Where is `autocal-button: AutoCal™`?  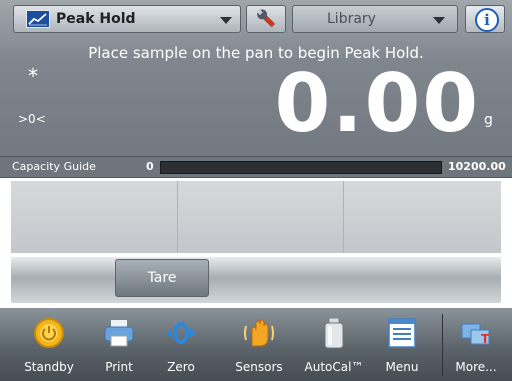 autocal-button: AutoCal™ is located at coordinates (334, 344).